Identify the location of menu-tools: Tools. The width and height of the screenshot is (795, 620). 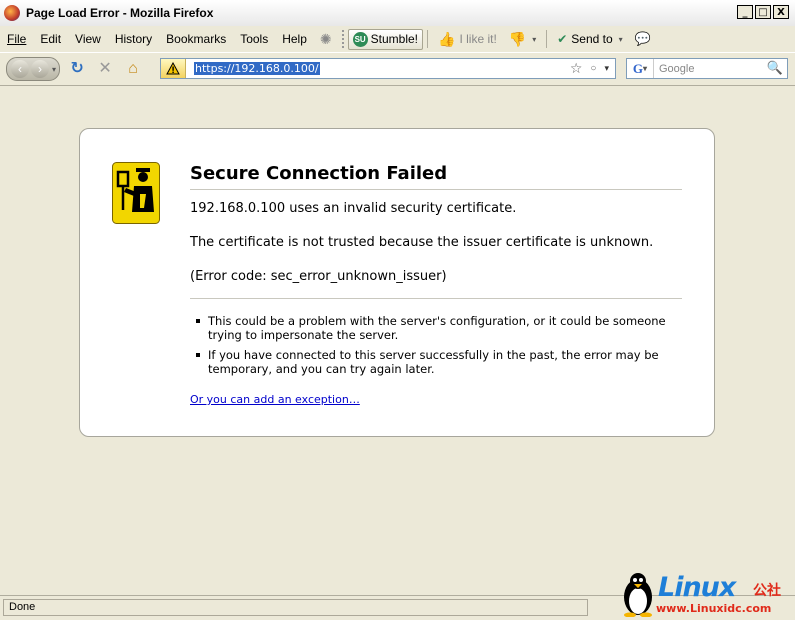
(254, 39).